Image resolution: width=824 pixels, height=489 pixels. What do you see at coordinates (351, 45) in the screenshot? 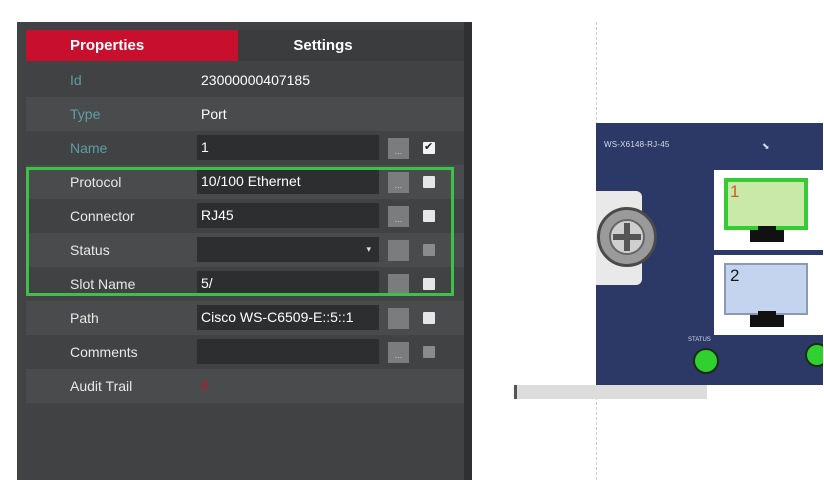
I see `tab-settings: Settings` at bounding box center [351, 45].